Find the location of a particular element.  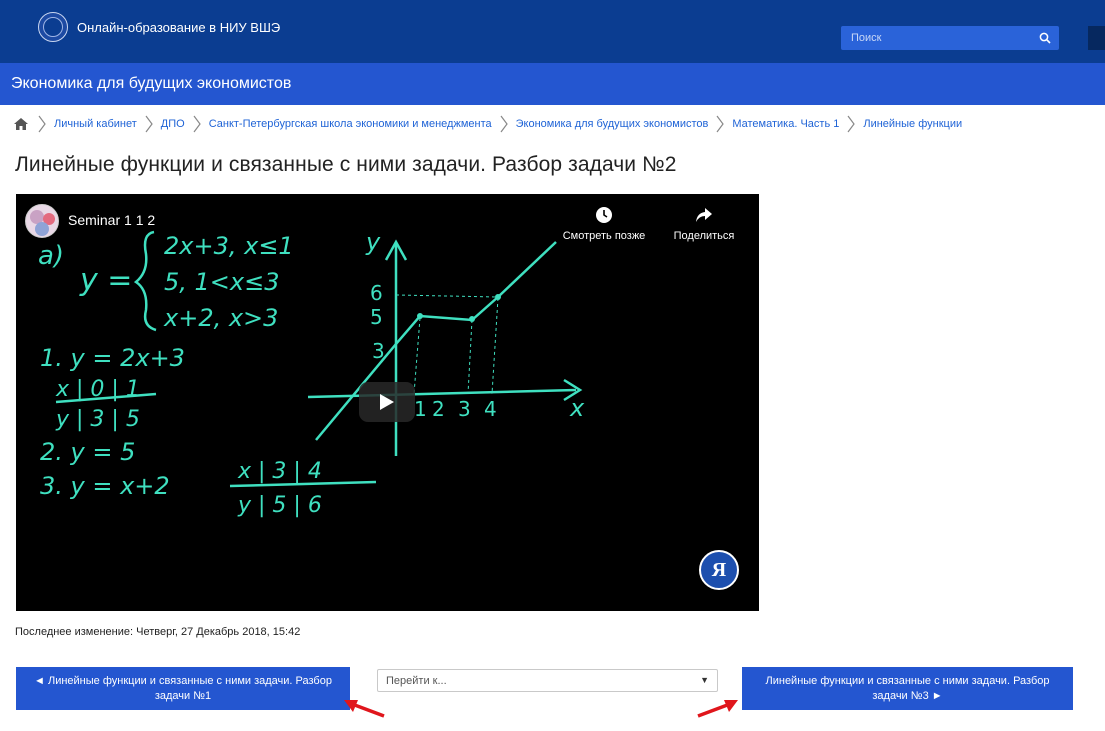

site-title: Онлайн-образование в НИУ ВШЭ is located at coordinates (178, 27).